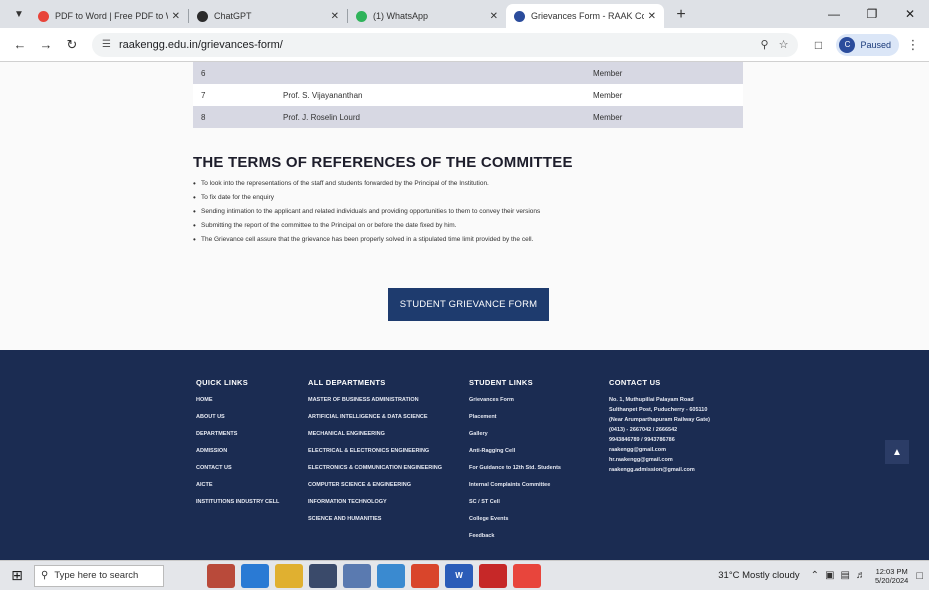  I want to click on member-number: 6, so click(234, 73).